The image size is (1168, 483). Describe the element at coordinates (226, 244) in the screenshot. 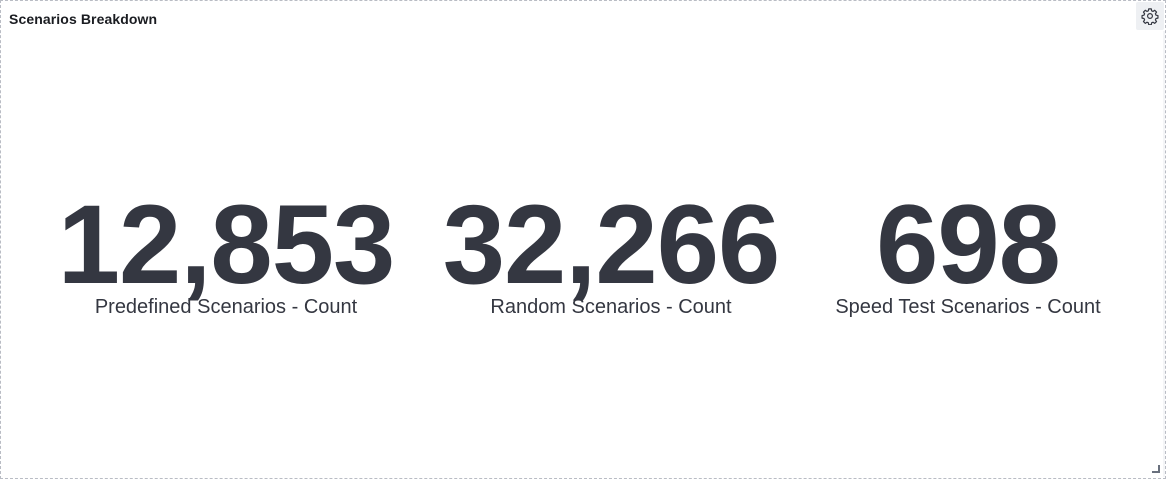

I see `metric-value: 12,853` at that location.